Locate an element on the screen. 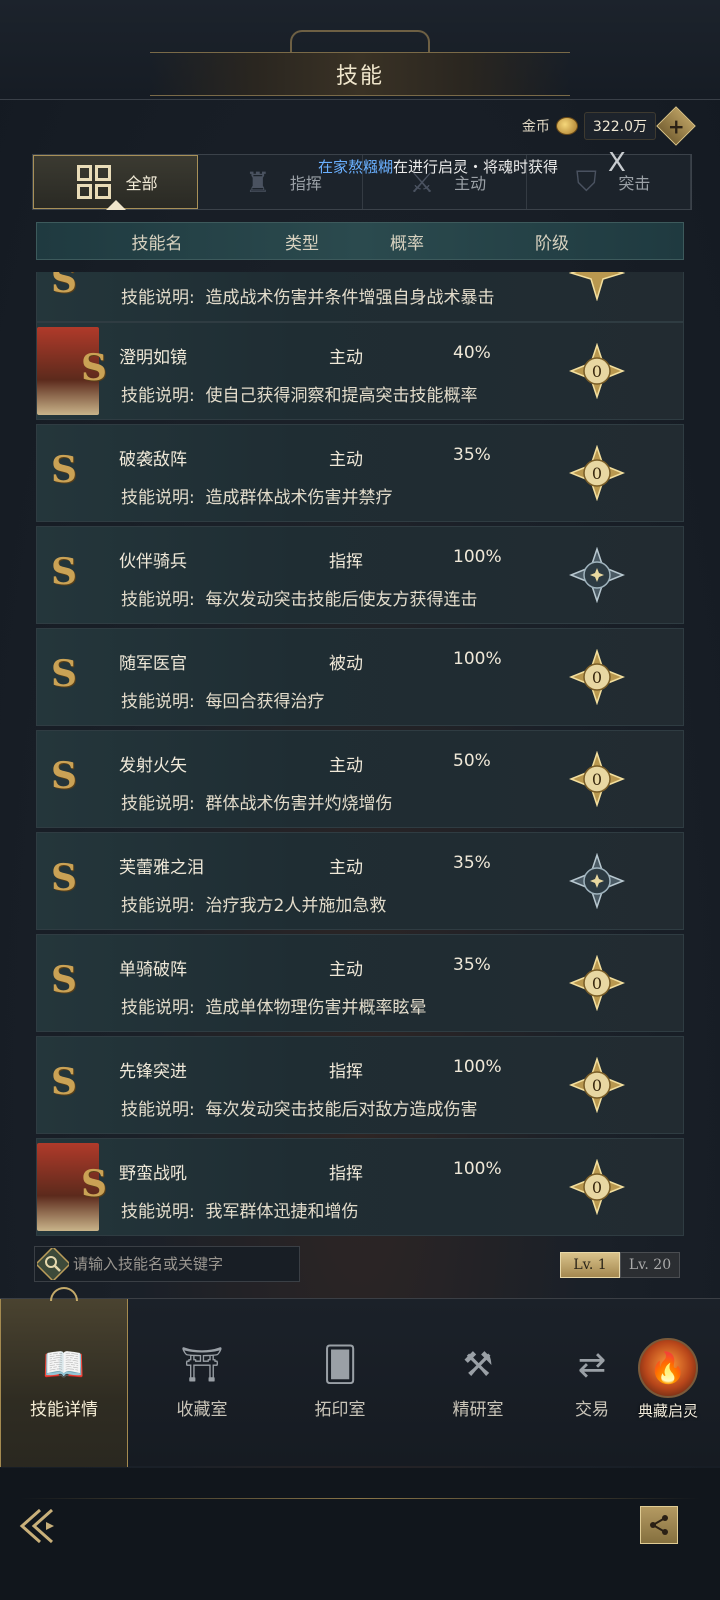 This screenshot has height=1600, width=720. back-arrow-icon is located at coordinates (41, 1526).